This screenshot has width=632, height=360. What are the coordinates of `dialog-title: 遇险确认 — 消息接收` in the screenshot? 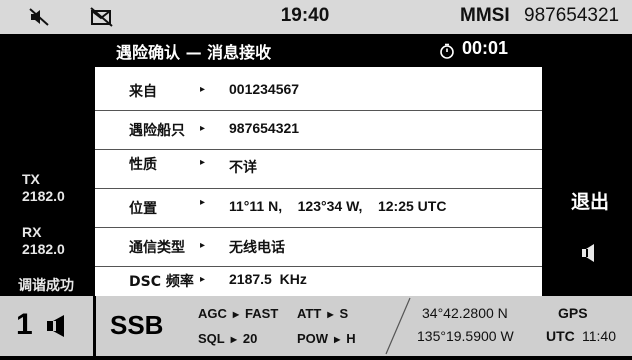 It's located at (194, 52).